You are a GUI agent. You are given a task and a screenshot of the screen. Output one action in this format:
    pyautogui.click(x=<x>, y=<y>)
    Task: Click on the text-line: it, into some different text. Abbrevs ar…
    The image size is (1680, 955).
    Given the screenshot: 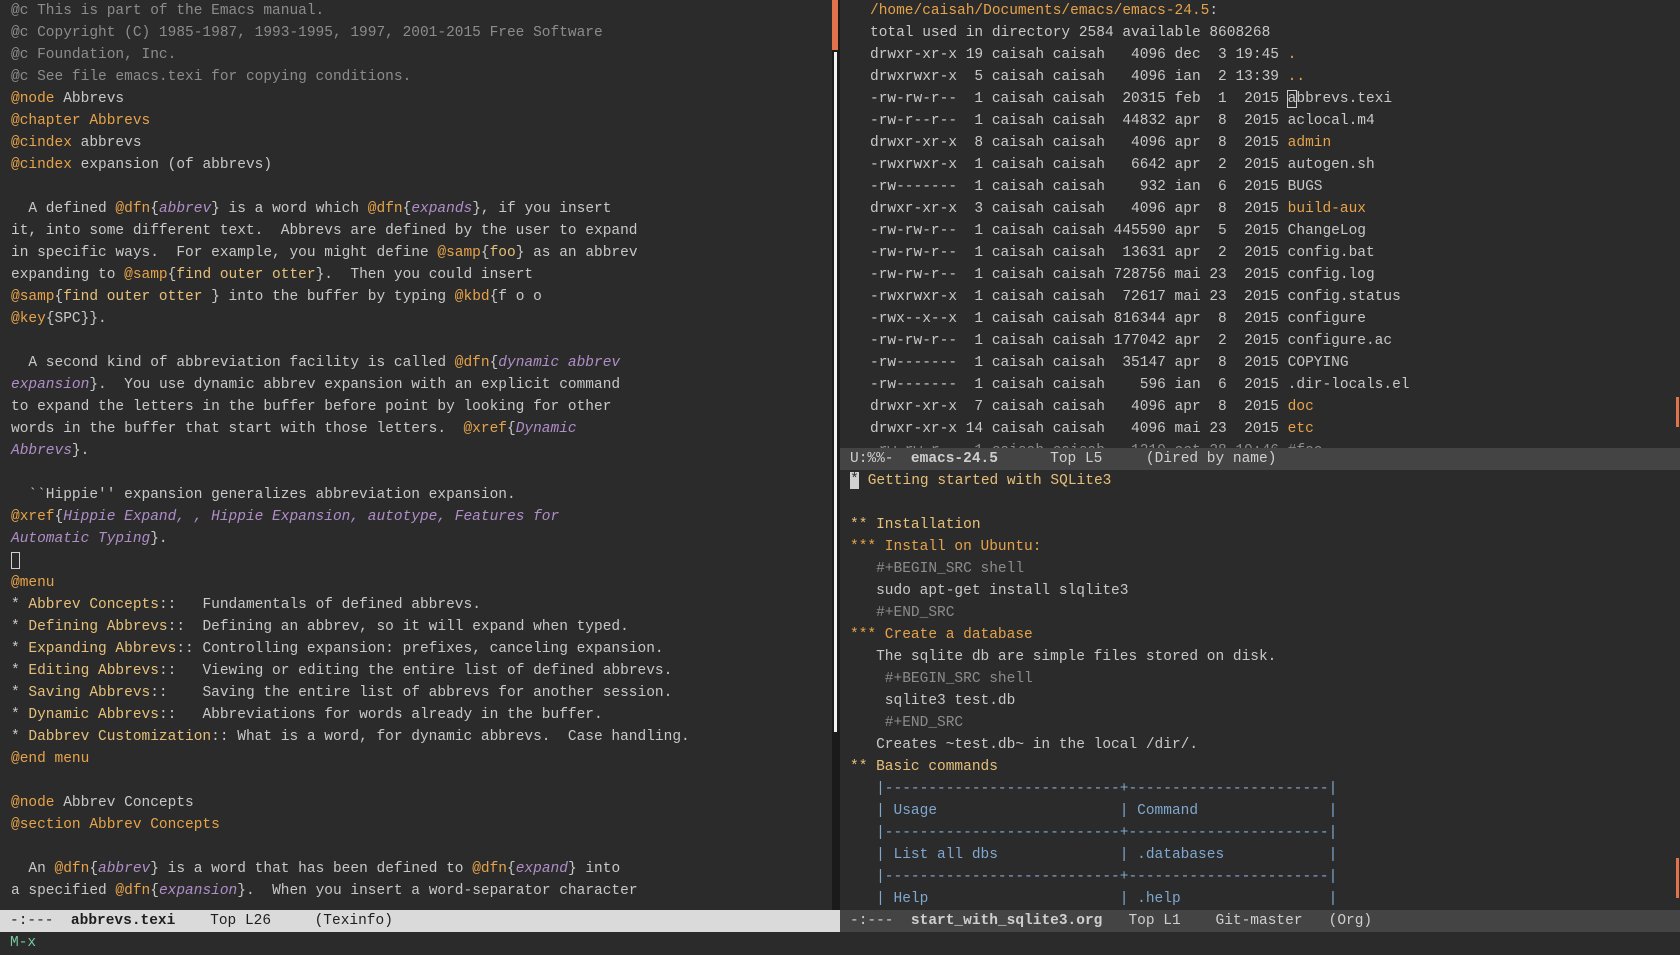 What is the action you would take?
    pyautogui.click(x=324, y=231)
    